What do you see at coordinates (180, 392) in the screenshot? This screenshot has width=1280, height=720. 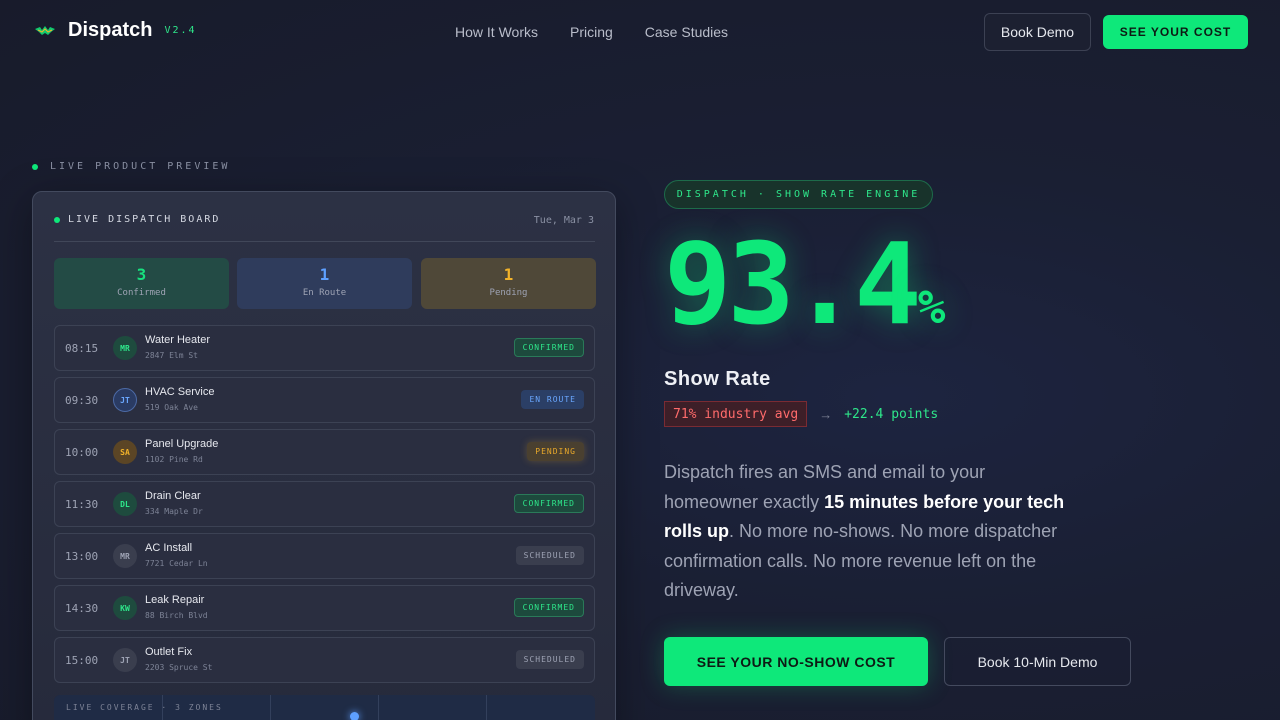 I see `job-title: HVAC Service` at bounding box center [180, 392].